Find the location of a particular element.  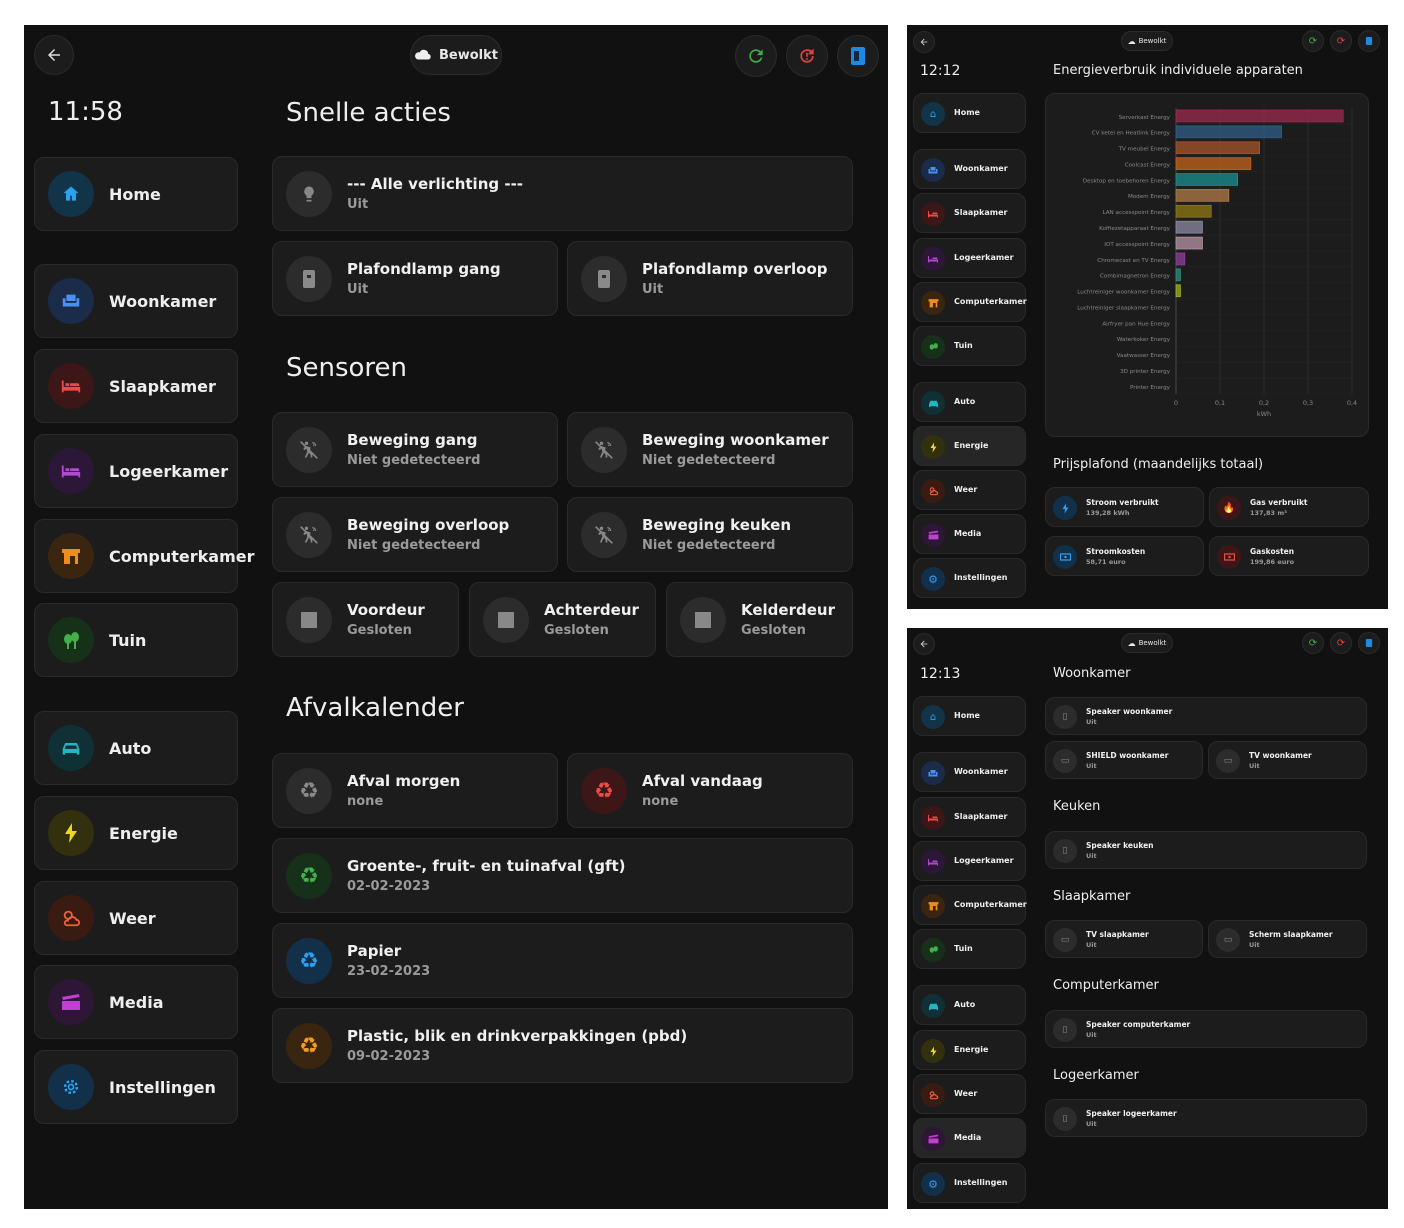

refresh-button is located at coordinates (756, 56).